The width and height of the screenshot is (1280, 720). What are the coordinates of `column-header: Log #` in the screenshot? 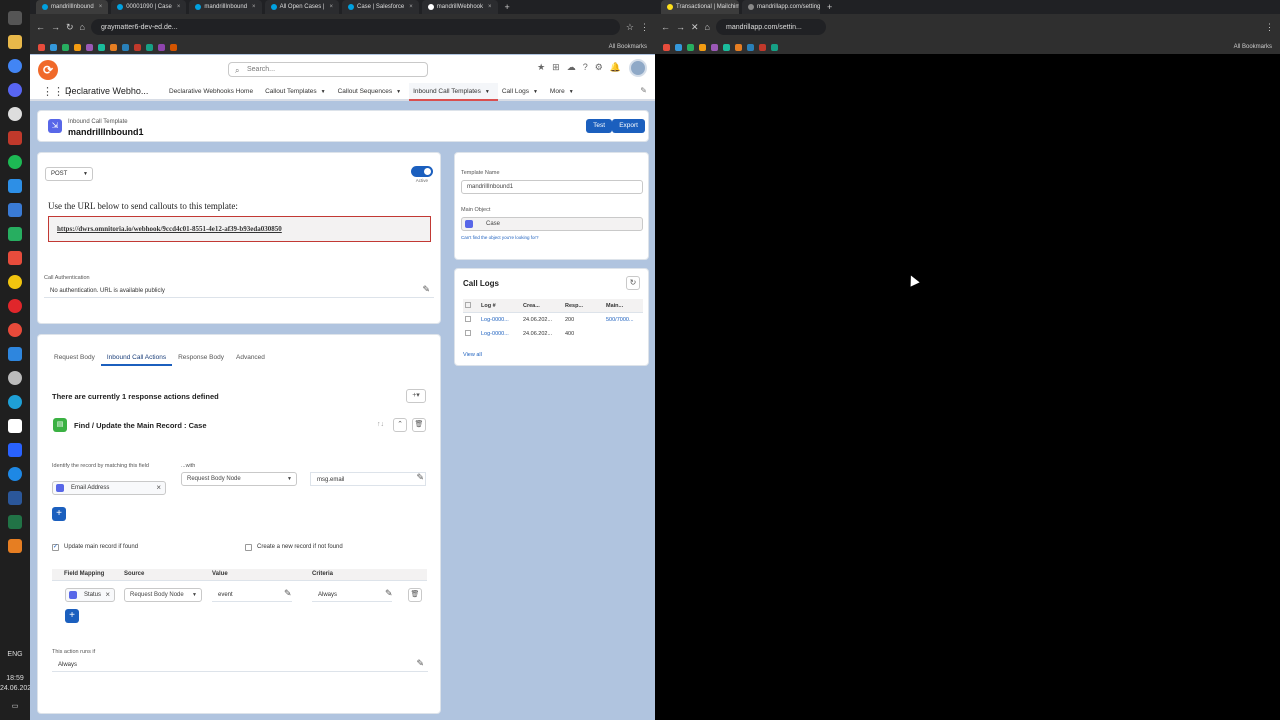 It's located at (488, 306).